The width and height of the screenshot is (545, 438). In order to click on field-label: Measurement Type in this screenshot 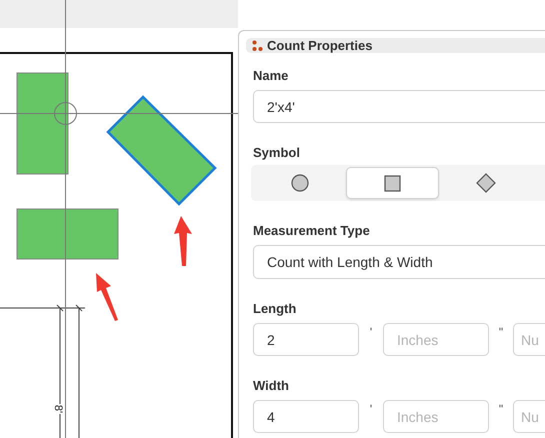, I will do `click(312, 230)`.